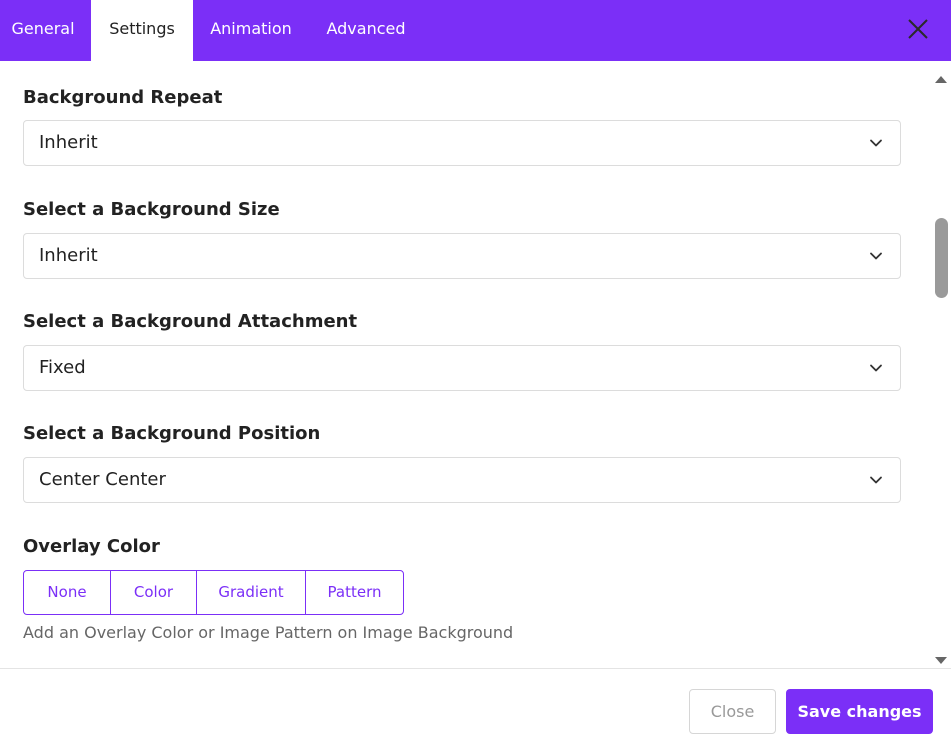 Image resolution: width=951 pixels, height=753 pixels. What do you see at coordinates (462, 368) in the screenshot?
I see `background-attachment-select: Fixed` at bounding box center [462, 368].